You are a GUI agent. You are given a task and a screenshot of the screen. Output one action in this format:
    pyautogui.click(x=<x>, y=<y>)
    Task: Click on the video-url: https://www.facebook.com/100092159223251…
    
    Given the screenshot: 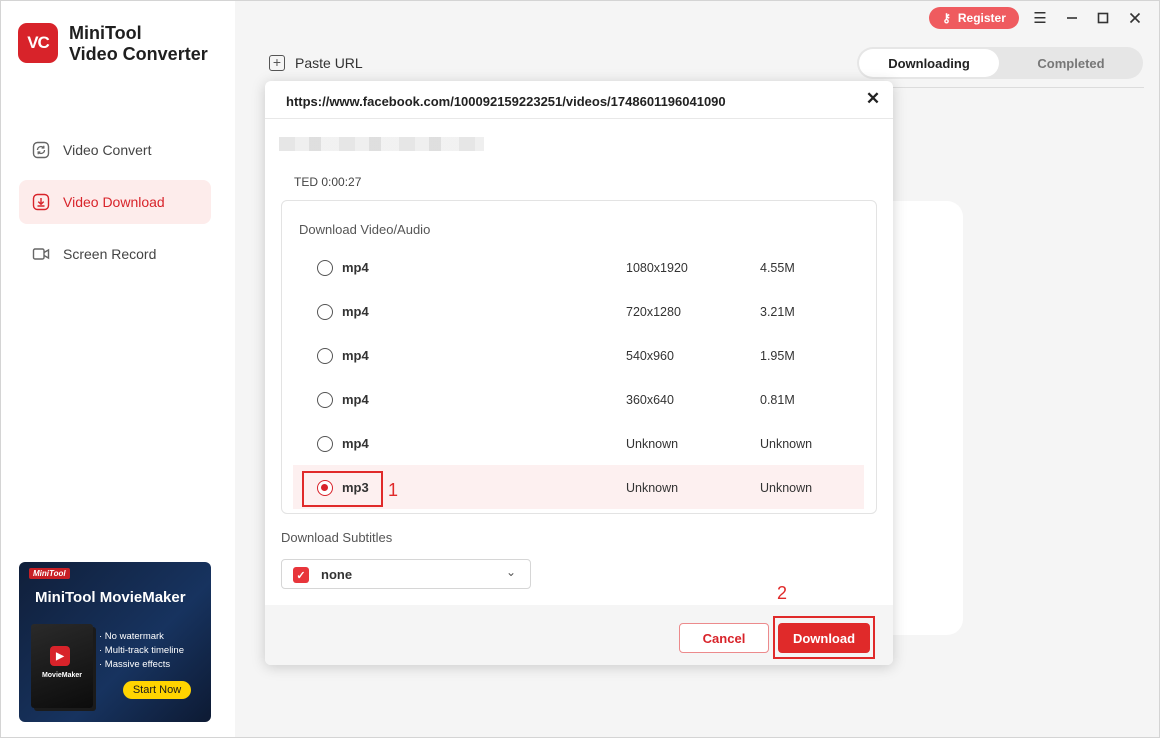 What is the action you would take?
    pyautogui.click(x=506, y=101)
    